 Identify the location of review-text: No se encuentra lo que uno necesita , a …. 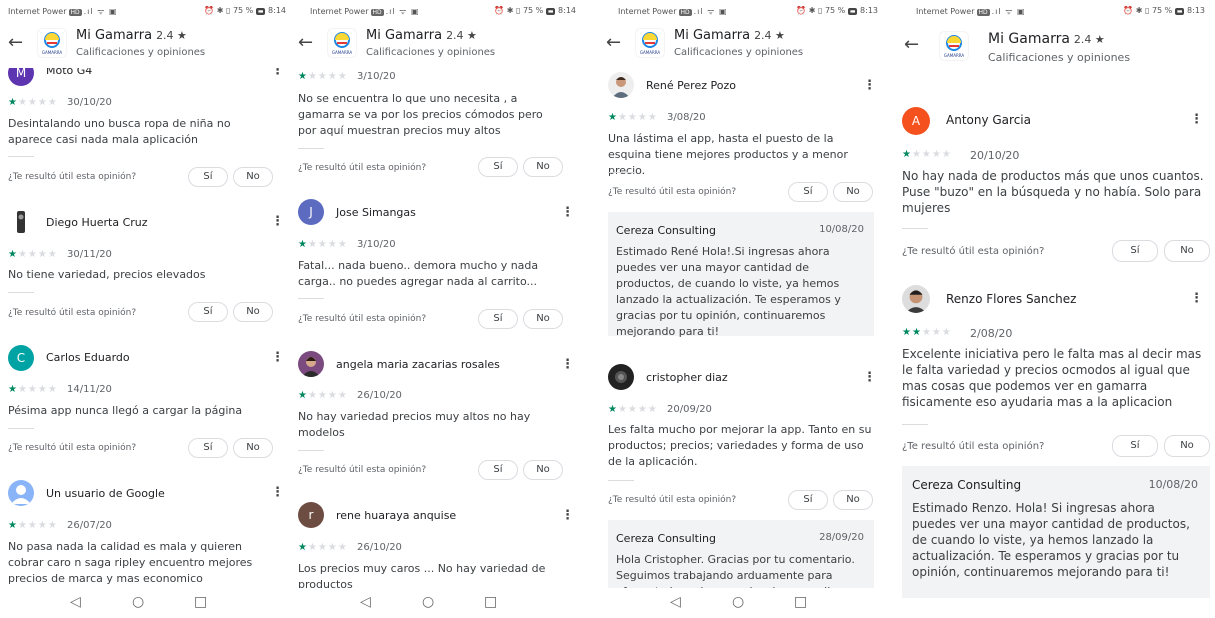
(420, 114).